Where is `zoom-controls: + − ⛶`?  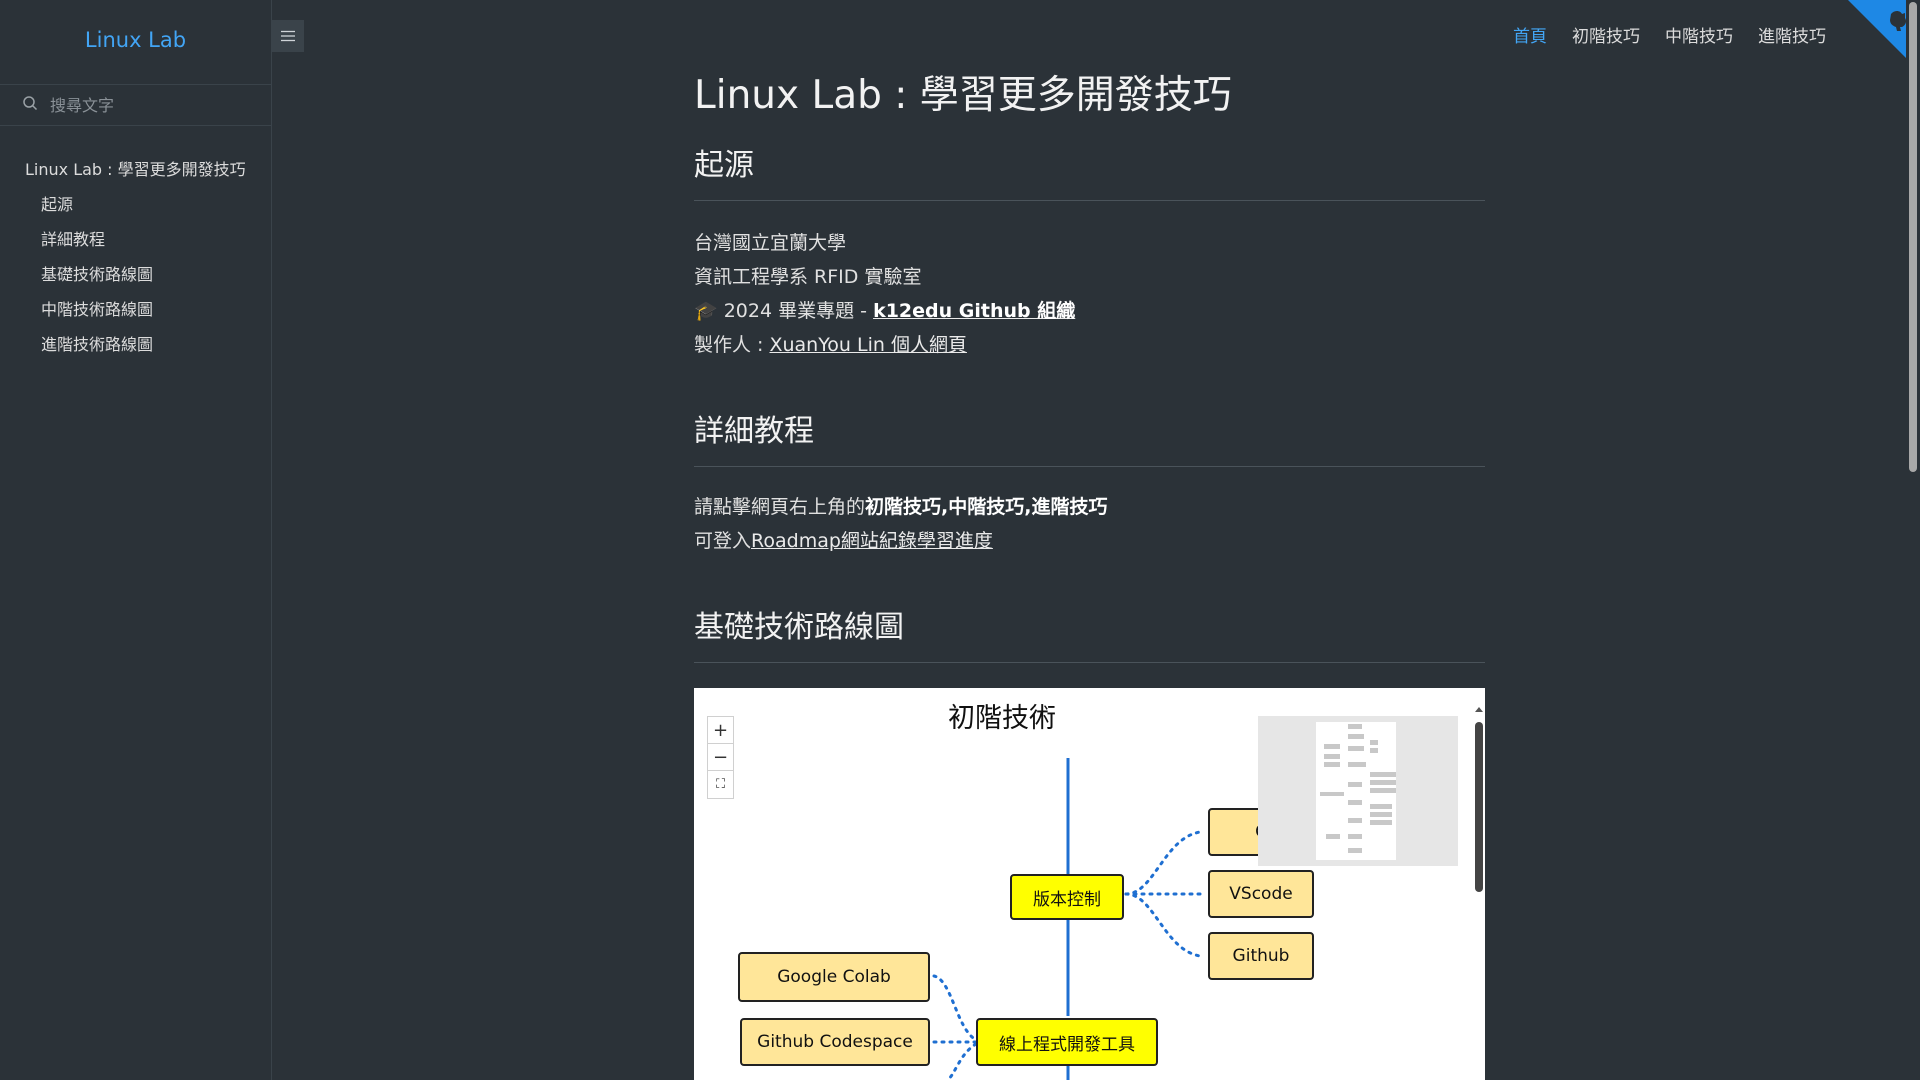 zoom-controls: + − ⛶ is located at coordinates (720, 757).